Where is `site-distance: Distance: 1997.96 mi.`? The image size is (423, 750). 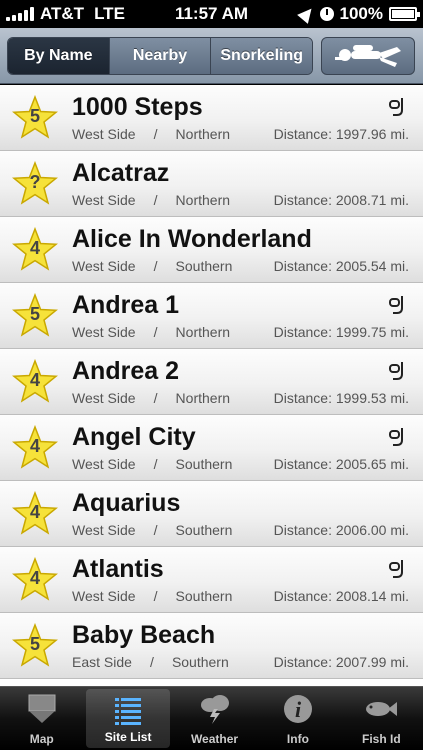
site-distance: Distance: 1997.96 mi. is located at coordinates (341, 134).